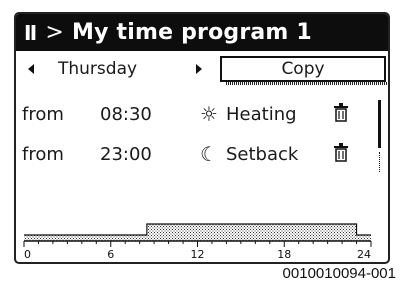  What do you see at coordinates (209, 114) in the screenshot?
I see `sun-icon: ☼` at bounding box center [209, 114].